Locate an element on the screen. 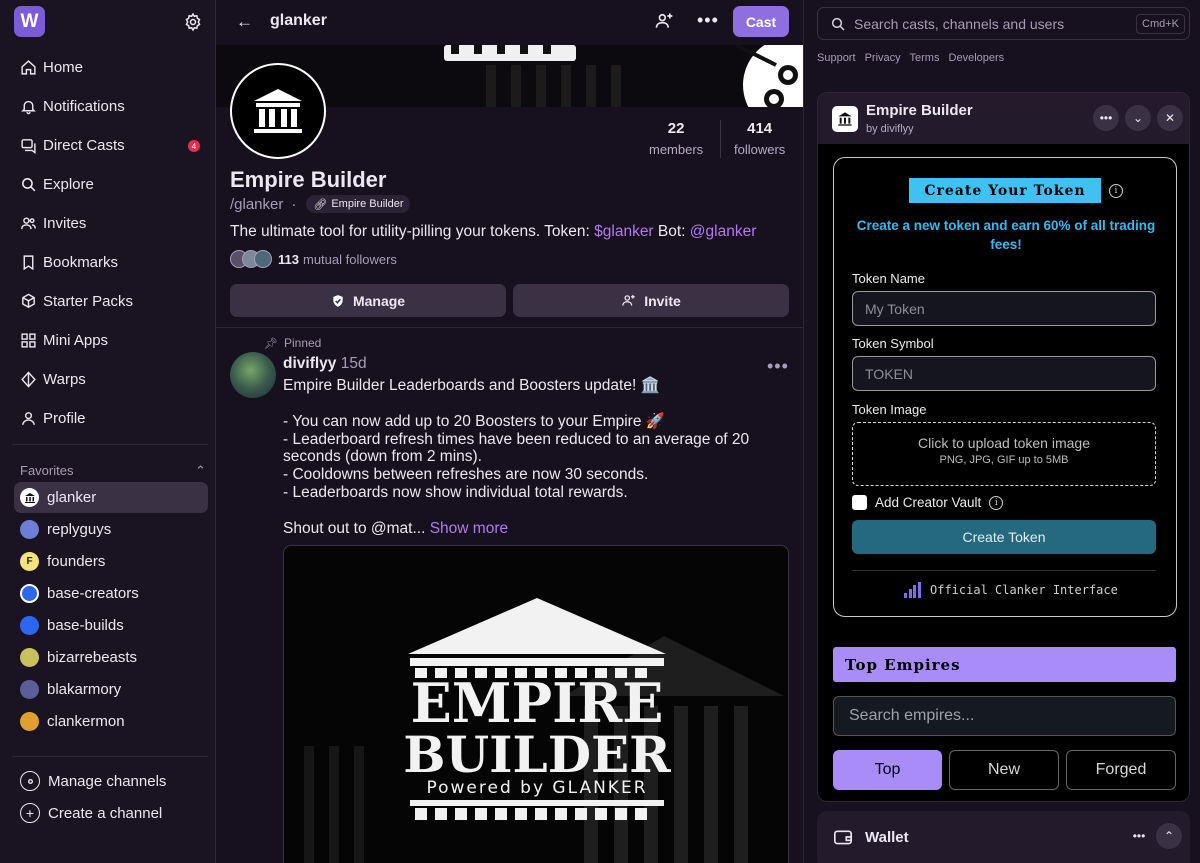 The width and height of the screenshot is (1200, 863). creator-vault-label: Add Creator Vault is located at coordinates (928, 502).